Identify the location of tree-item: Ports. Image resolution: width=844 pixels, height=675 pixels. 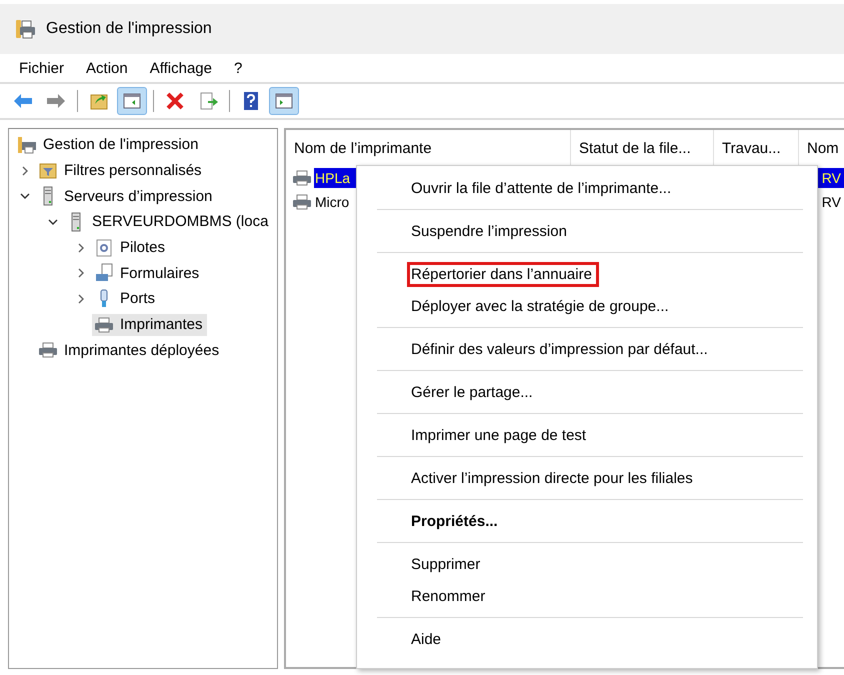
(126, 299).